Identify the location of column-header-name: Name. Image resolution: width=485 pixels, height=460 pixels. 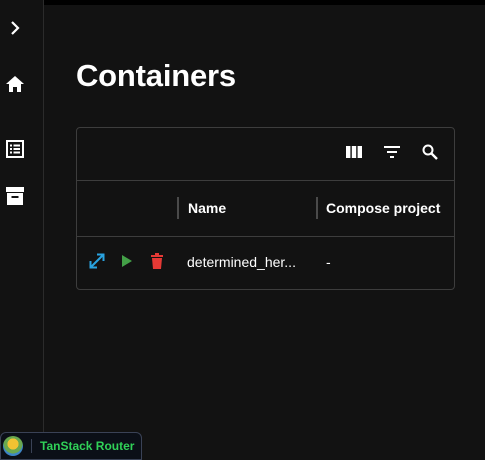
(207, 208).